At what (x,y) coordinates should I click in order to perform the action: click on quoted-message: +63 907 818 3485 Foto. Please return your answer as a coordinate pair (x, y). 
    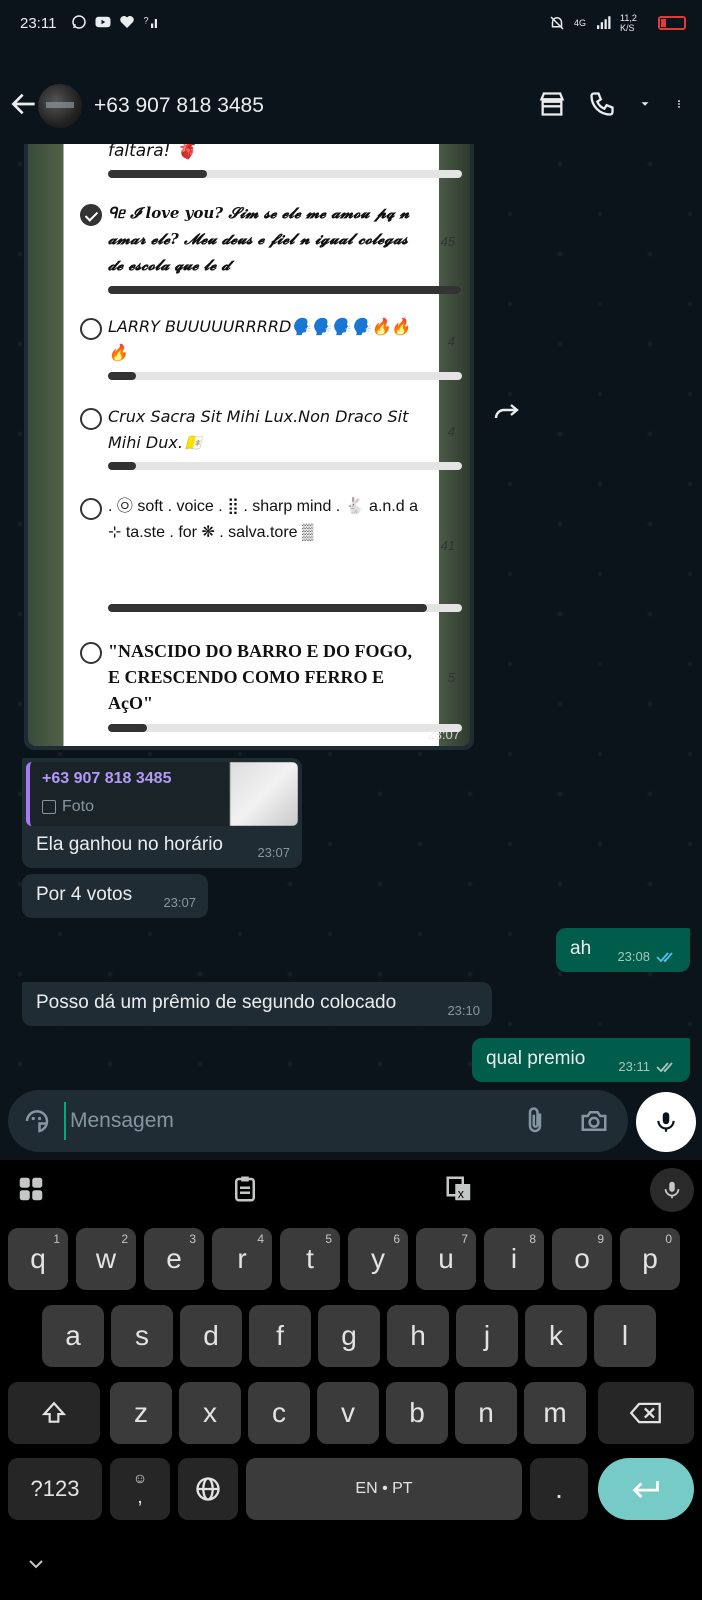
    Looking at the image, I should click on (162, 794).